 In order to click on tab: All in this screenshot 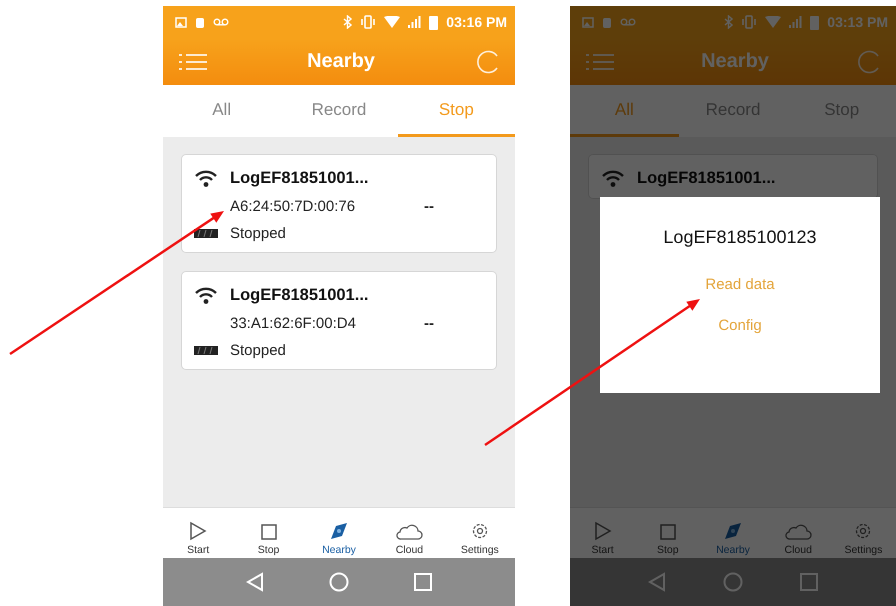, I will do `click(221, 111)`.